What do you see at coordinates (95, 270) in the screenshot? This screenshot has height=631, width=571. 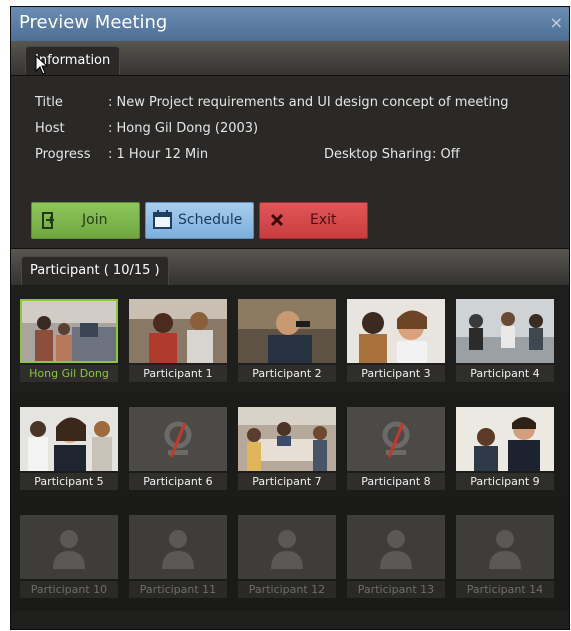 I see `tab-participant: Participant ( 10/15 )` at bounding box center [95, 270].